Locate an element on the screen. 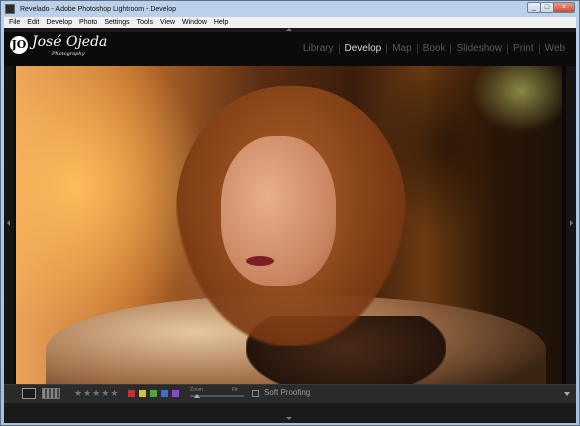  caption-buttons: _ □ × is located at coordinates (551, 7).